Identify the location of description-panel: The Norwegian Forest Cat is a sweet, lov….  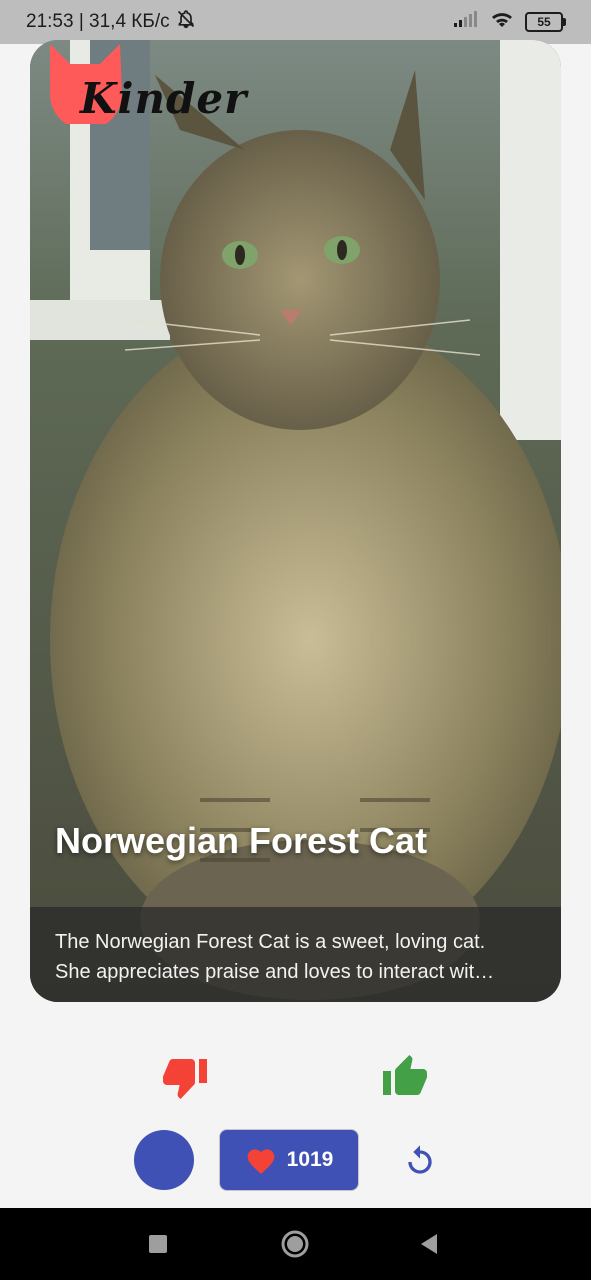
(295, 954).